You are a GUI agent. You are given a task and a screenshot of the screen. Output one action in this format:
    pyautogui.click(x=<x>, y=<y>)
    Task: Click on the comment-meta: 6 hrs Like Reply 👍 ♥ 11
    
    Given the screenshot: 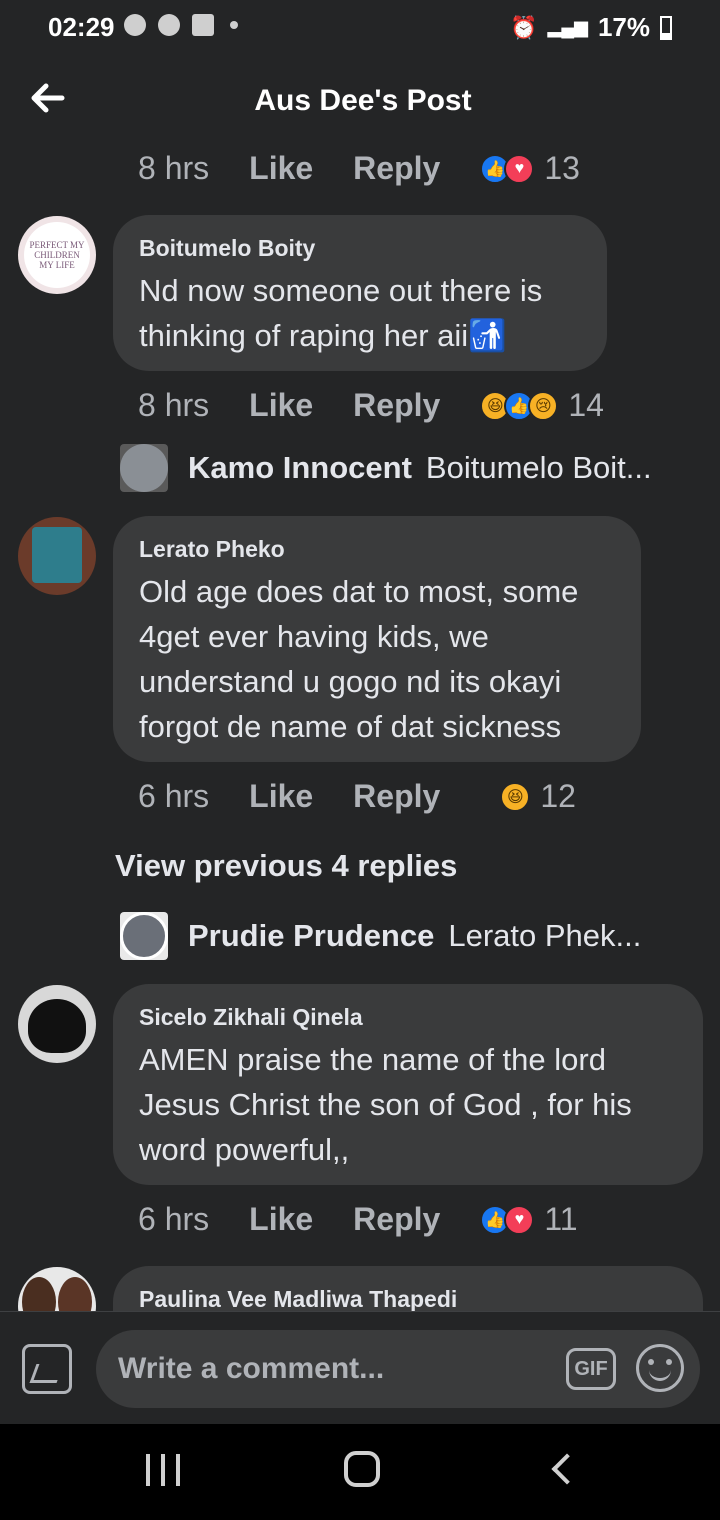 What is the action you would take?
    pyautogui.click(x=358, y=1219)
    